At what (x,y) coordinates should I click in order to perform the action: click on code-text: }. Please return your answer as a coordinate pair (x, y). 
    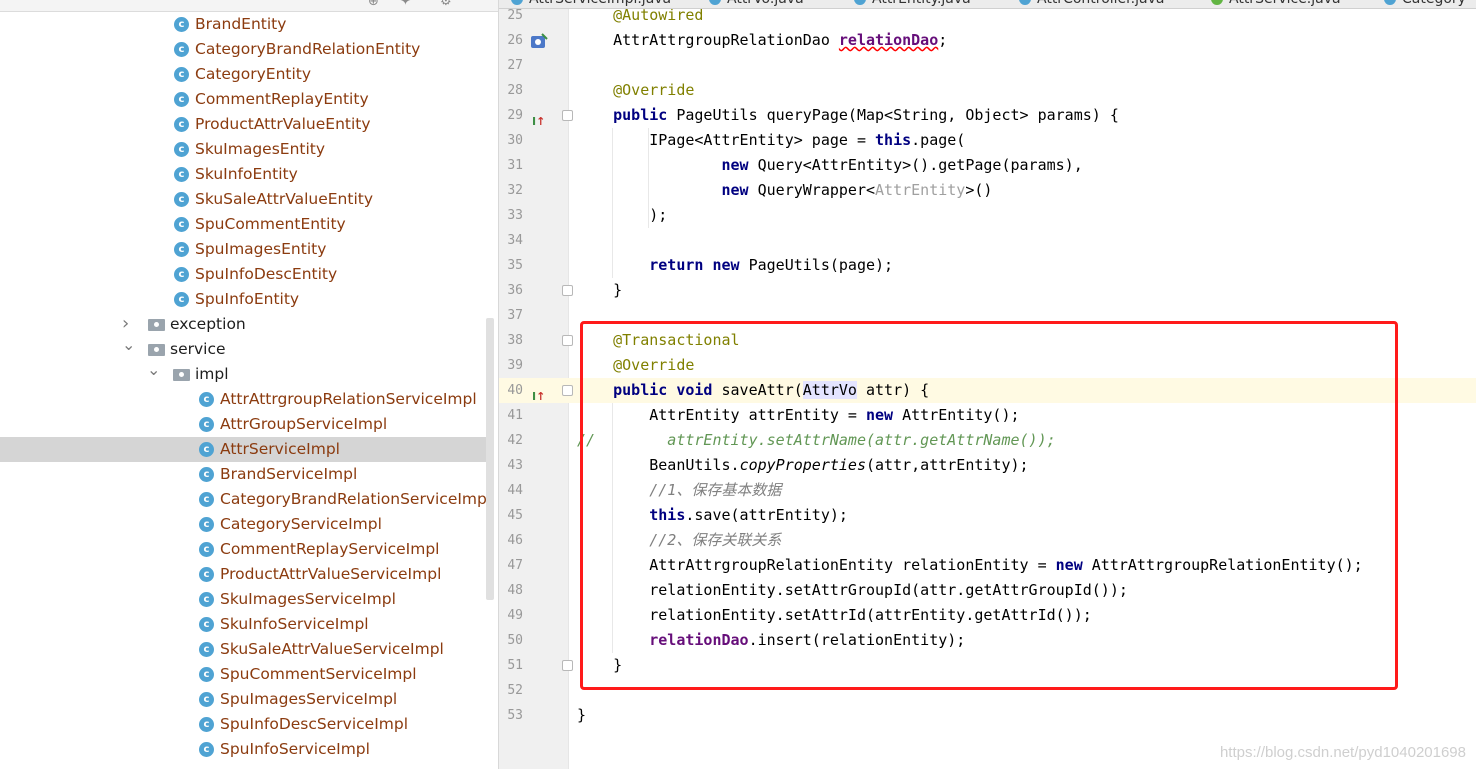
    Looking at the image, I should click on (600, 290).